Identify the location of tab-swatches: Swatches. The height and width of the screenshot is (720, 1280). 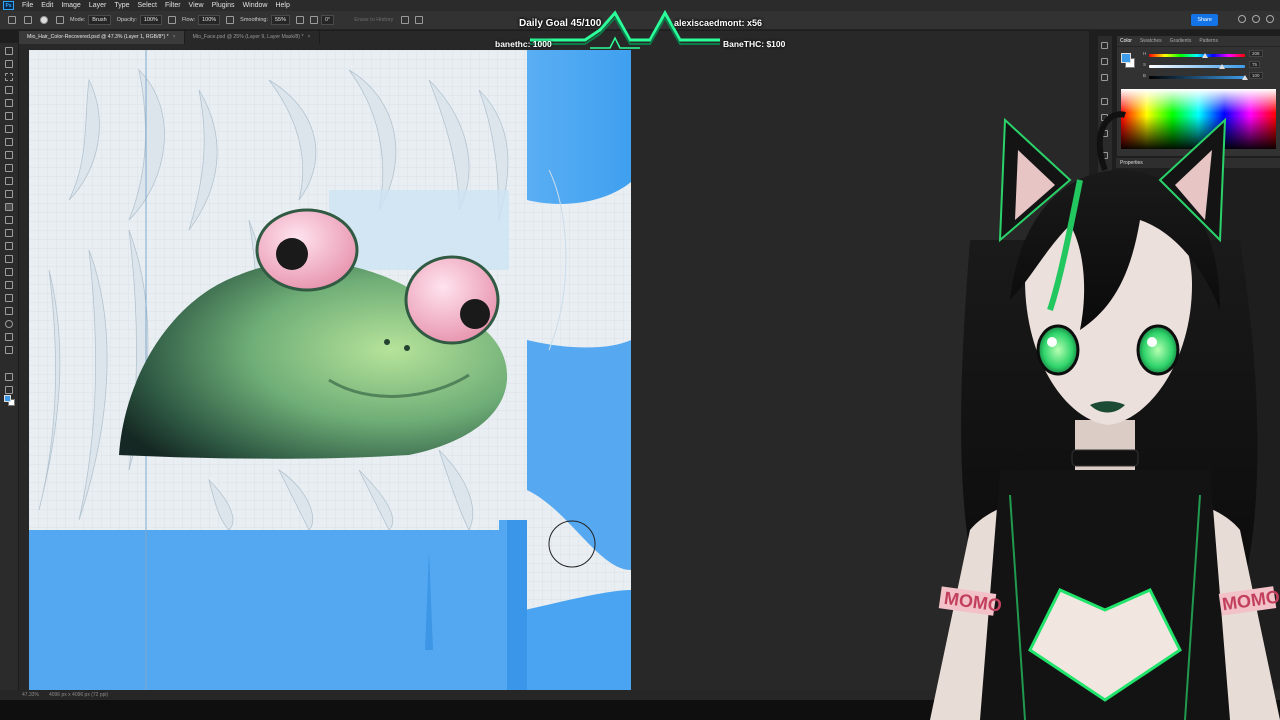
(1151, 41).